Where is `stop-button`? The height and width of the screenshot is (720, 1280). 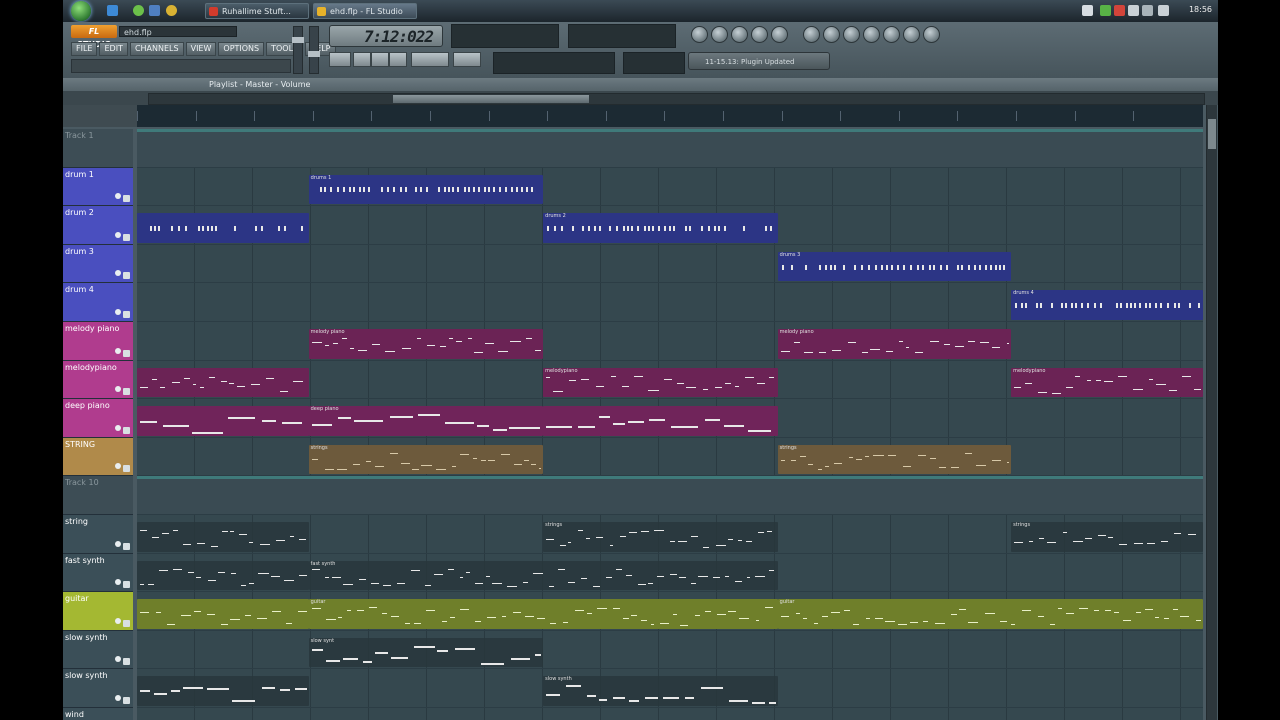 stop-button is located at coordinates (380, 59).